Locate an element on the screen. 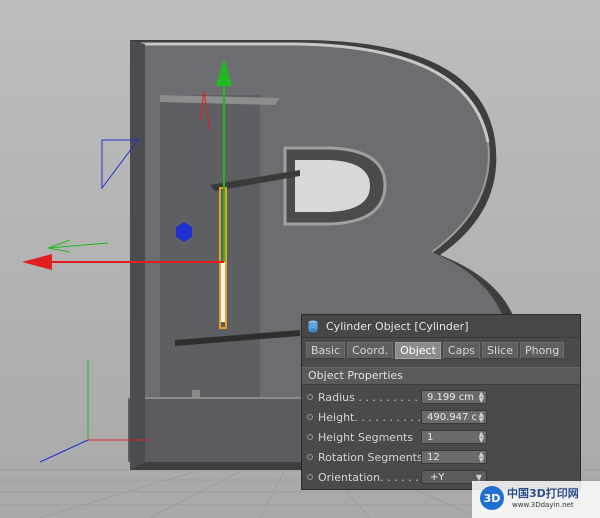 This screenshot has height=518, width=600. orientation-label: Orientation. . . . . . . . . is located at coordinates (369, 477).